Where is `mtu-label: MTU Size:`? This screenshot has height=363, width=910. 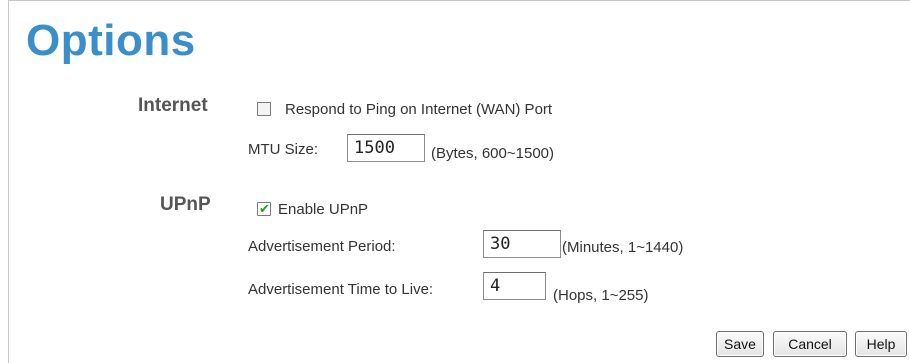
mtu-label: MTU Size: is located at coordinates (283, 149).